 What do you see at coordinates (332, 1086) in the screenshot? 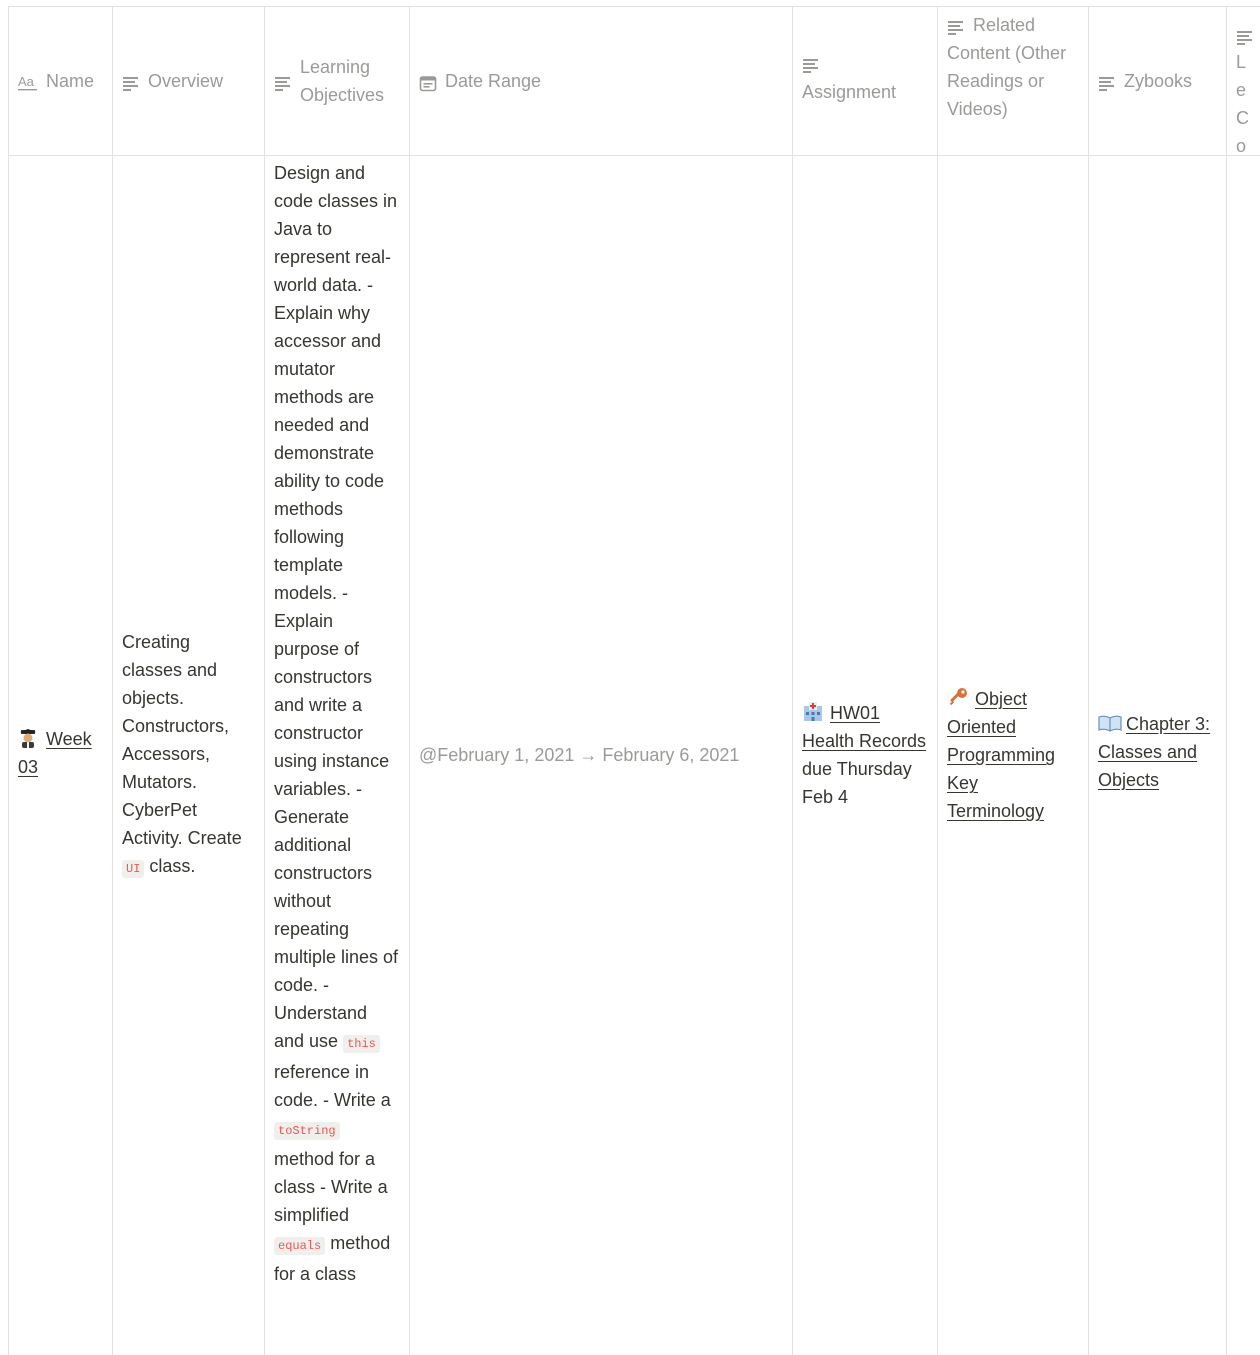
I see `objectives-text: reference in code. - Write a` at bounding box center [332, 1086].